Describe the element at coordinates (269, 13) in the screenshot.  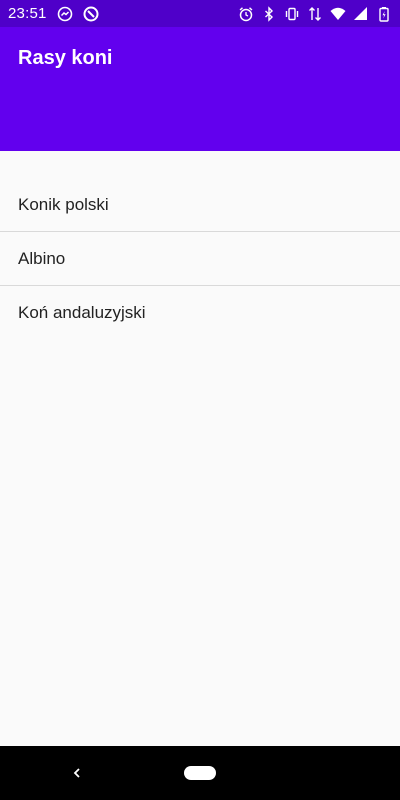
I see `bluetooth-icon` at that location.